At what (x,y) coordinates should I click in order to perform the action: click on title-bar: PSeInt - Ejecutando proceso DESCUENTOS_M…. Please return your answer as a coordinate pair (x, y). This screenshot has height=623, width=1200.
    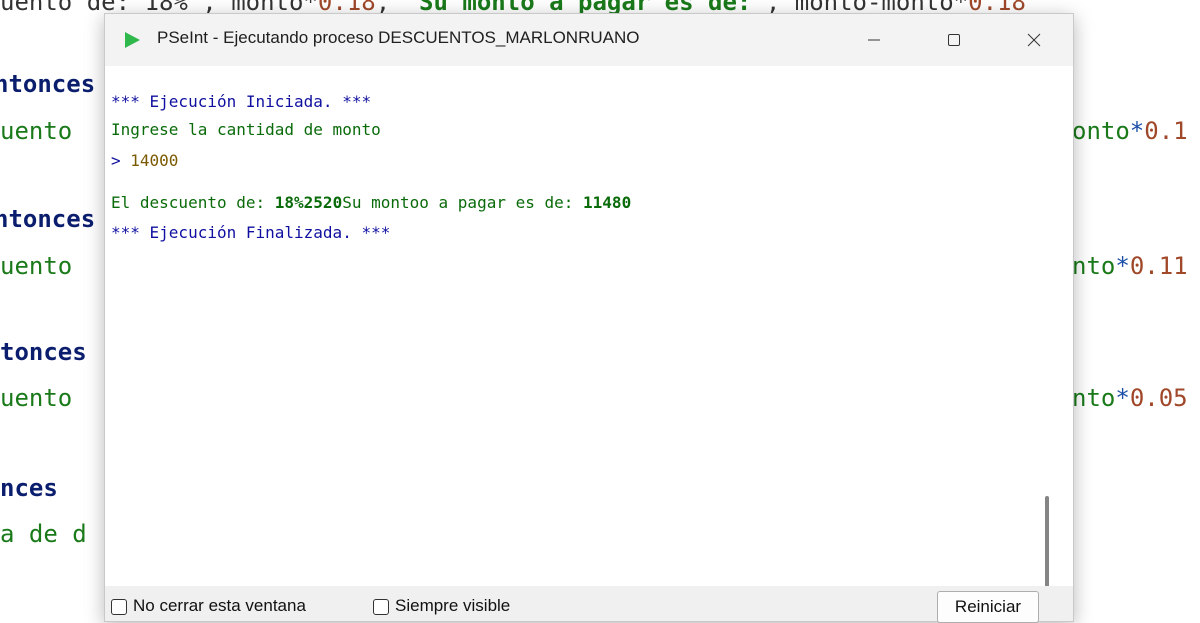
    Looking at the image, I should click on (589, 40).